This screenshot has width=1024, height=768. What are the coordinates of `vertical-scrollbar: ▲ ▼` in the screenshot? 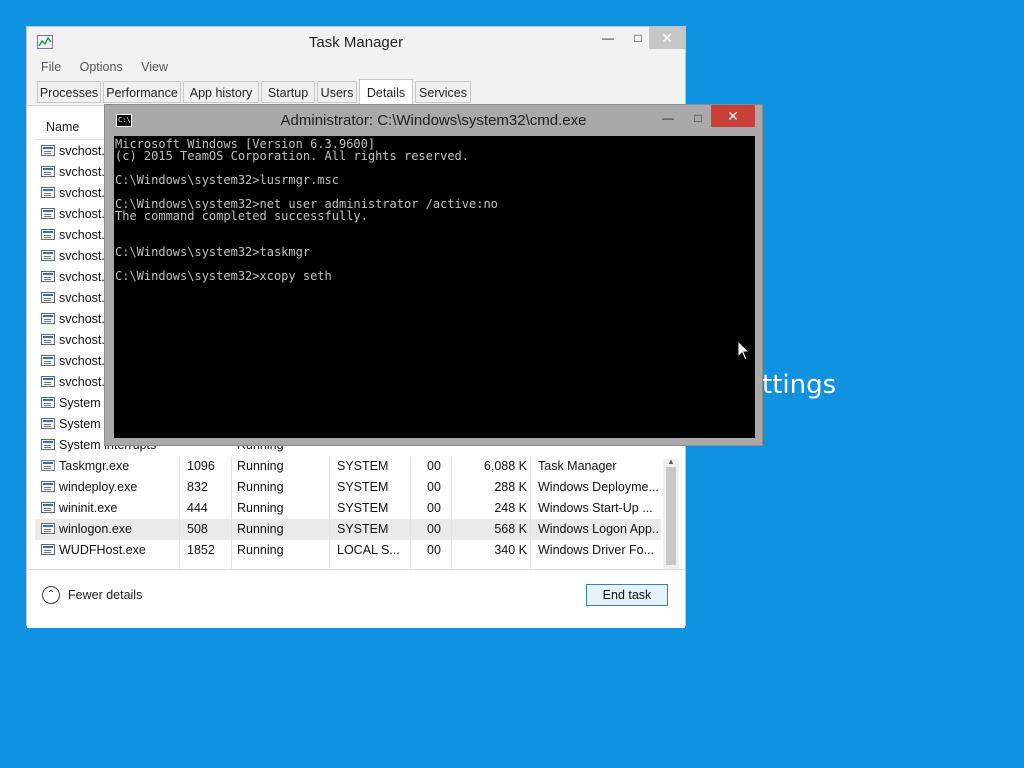 It's located at (671, 520).